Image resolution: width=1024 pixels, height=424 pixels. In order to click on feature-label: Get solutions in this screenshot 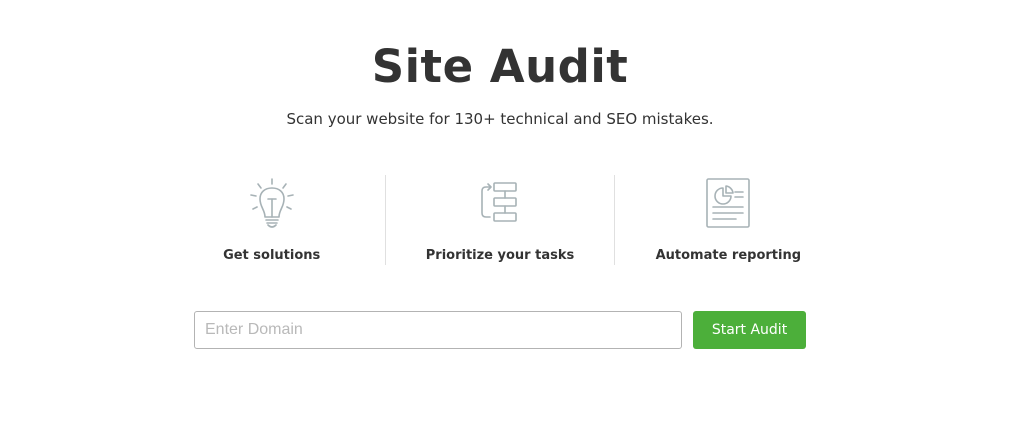, I will do `click(272, 255)`.